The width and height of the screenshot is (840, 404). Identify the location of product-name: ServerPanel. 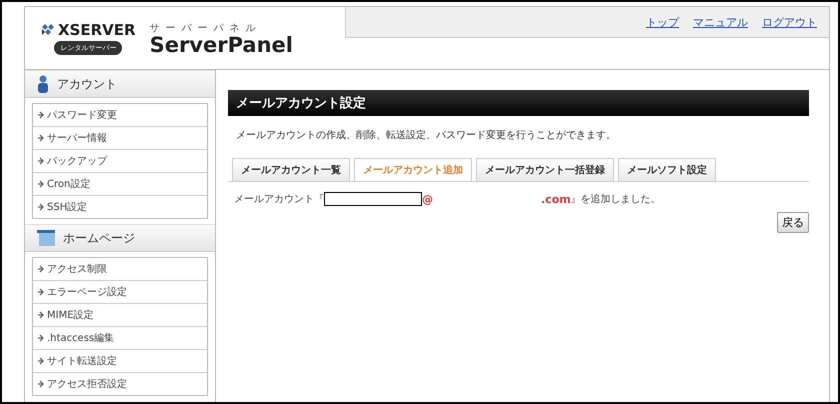
(221, 45).